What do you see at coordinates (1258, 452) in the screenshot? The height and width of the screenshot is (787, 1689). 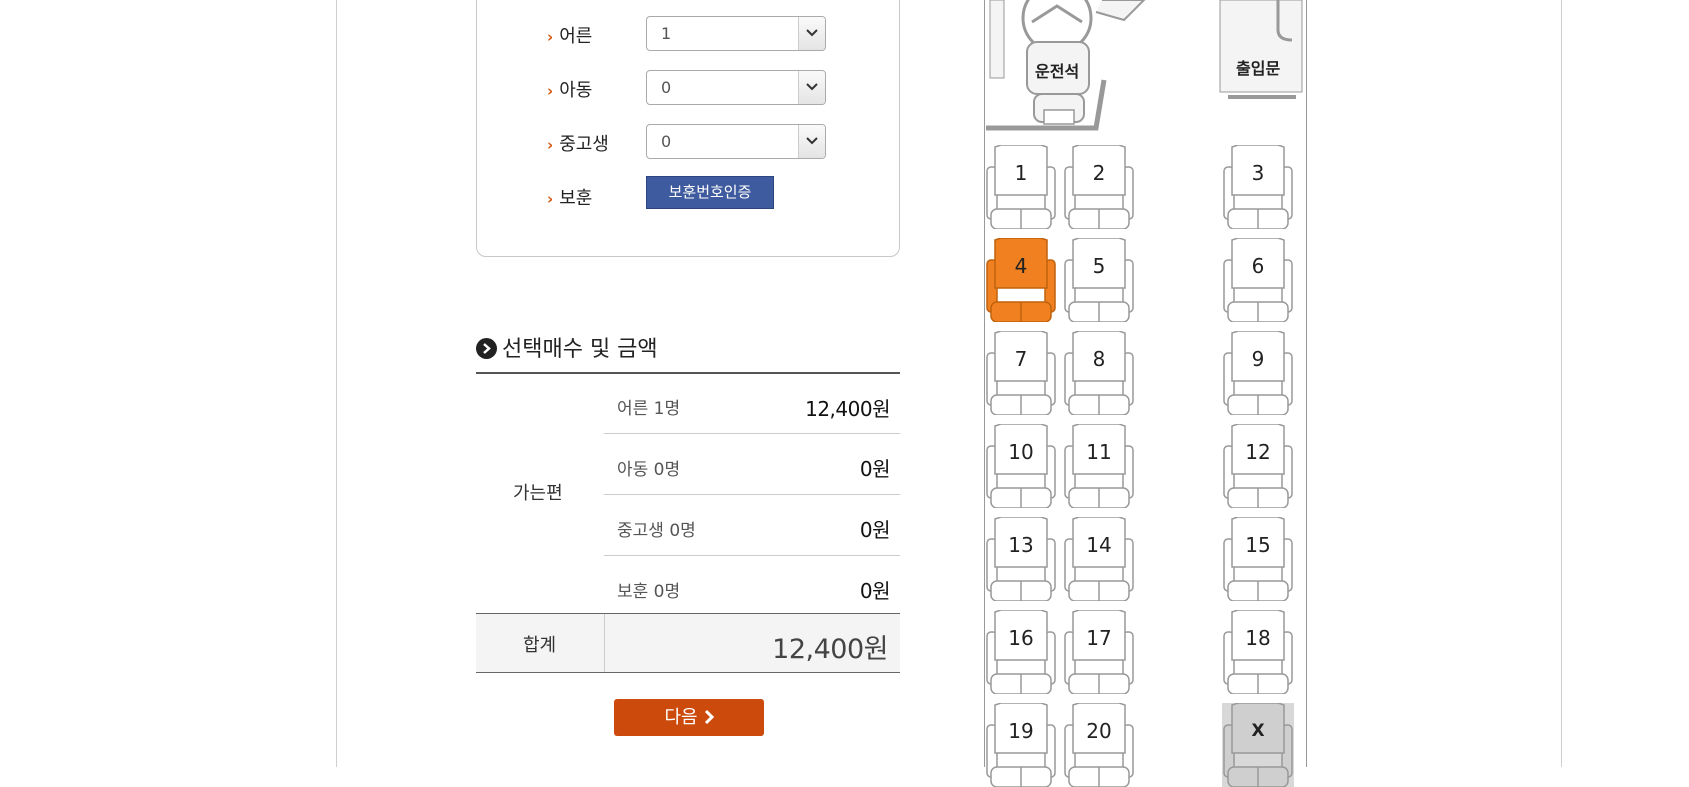 I see `seat-number: 12` at bounding box center [1258, 452].